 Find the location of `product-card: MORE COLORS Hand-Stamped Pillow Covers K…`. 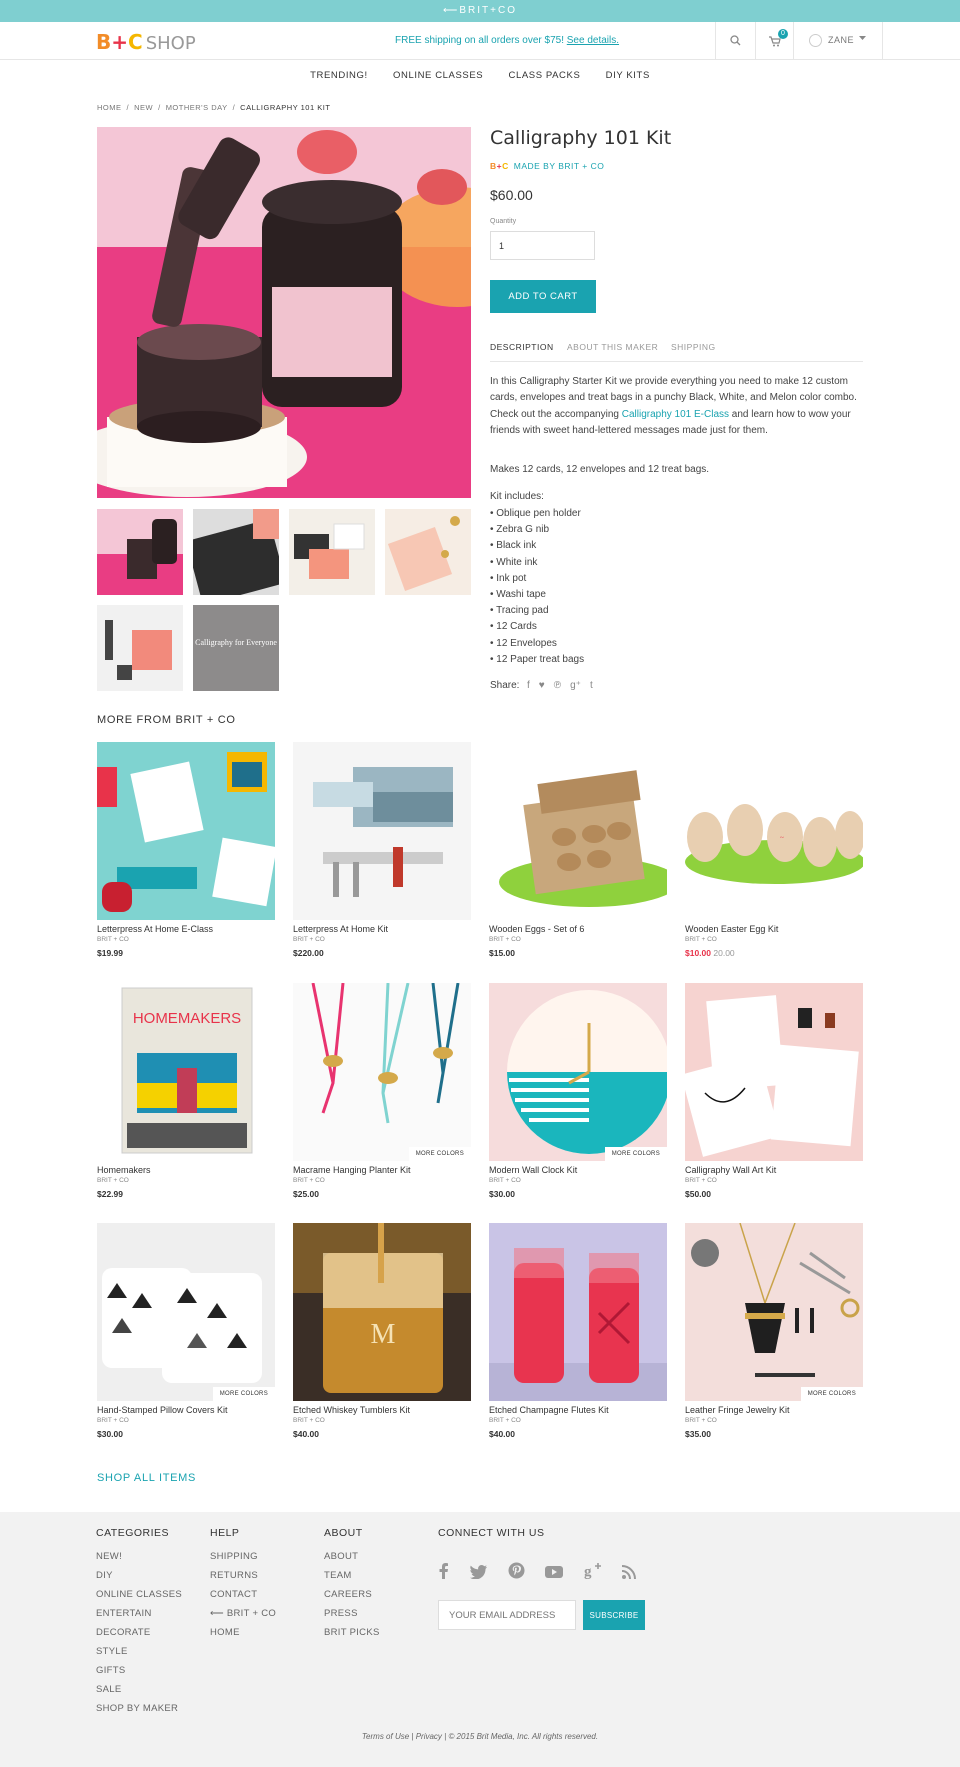

product-card: MORE COLORS Hand-Stamped Pillow Covers K… is located at coordinates (186, 1331).